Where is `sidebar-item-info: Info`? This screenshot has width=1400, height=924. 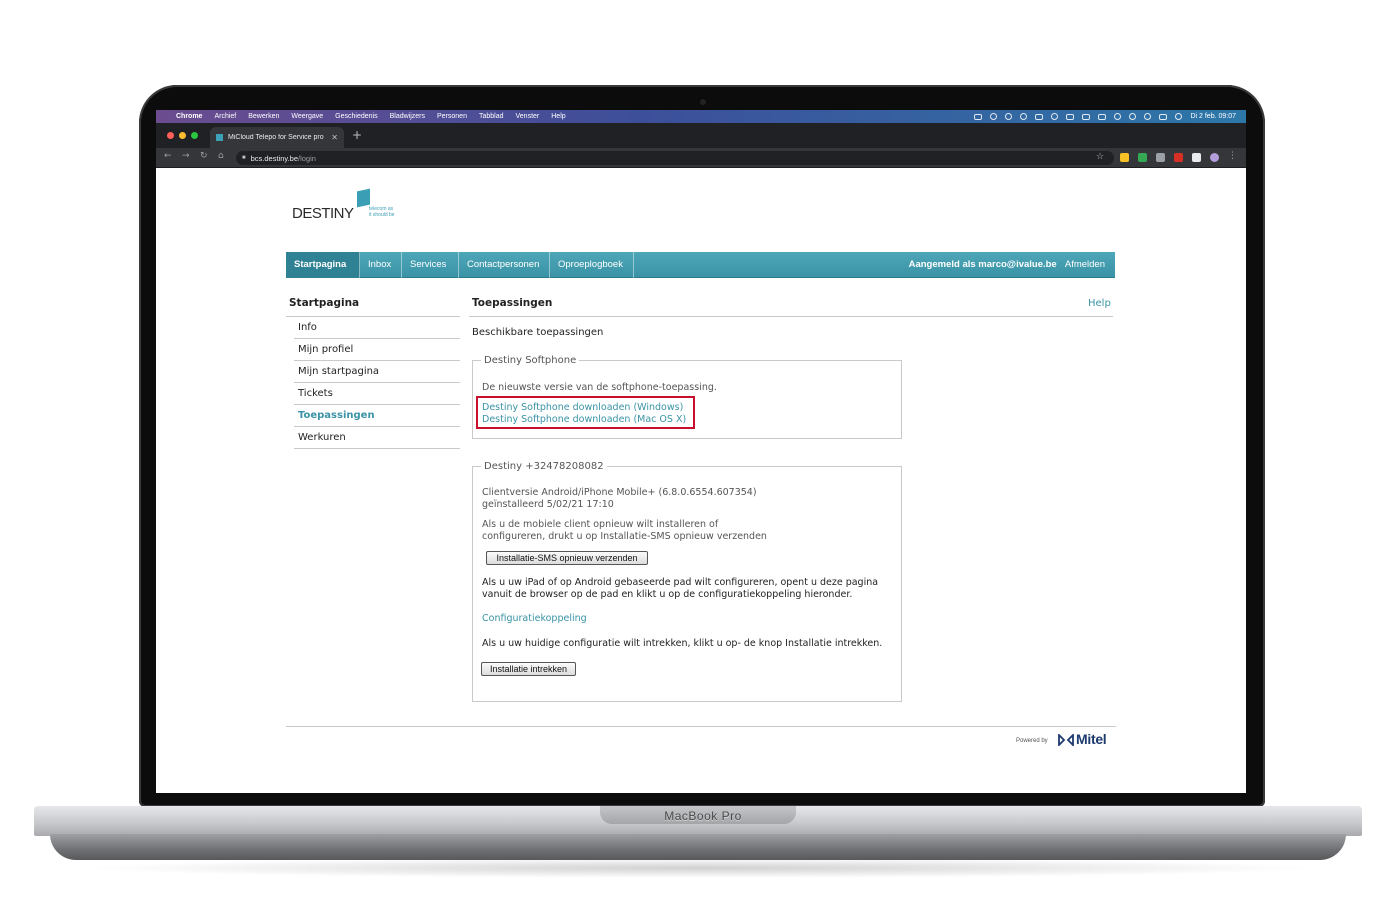
sidebar-item-info: Info is located at coordinates (377, 328).